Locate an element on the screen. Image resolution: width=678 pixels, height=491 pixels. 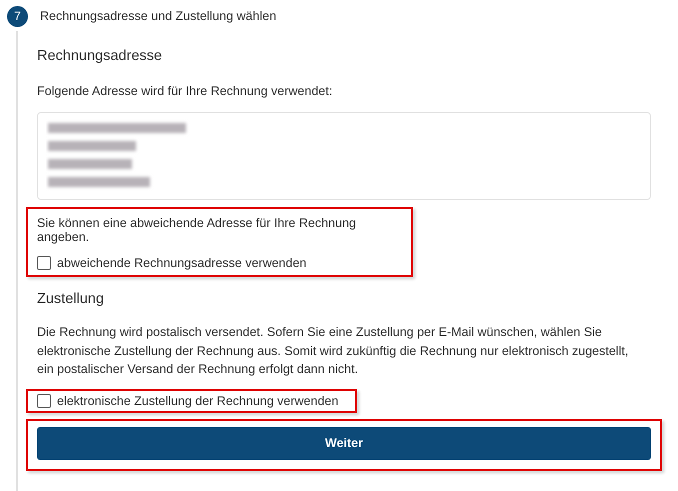
delivery-text: Die Rechnung wird postalisch versendet. Sofern Sie eine Zustellung per E-Mail wünschen, wählen Sie elektronische Zustellung der Rechnung aus. Somit wird zukünftig die Rechnung nur elektronisch zugestellt, ein postalischer Versand der Rechnung erfolgt dann nicht. is located at coordinates (333, 351).